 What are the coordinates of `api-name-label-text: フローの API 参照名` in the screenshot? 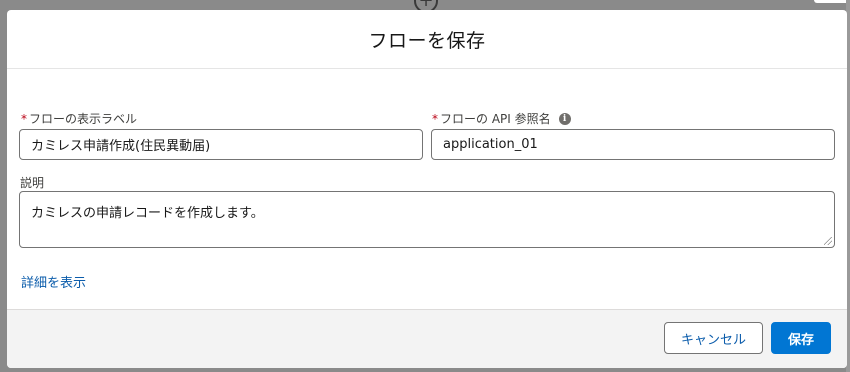 It's located at (495, 119).